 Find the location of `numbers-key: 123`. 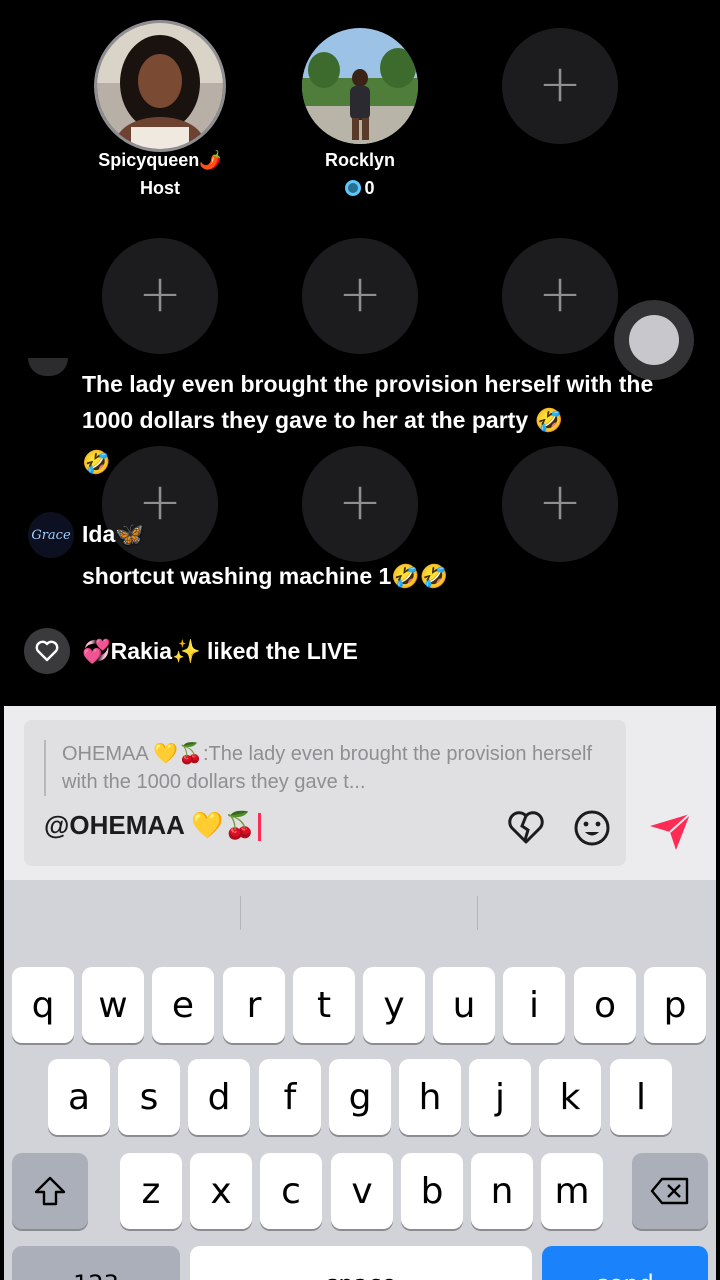

numbers-key: 123 is located at coordinates (96, 1263).